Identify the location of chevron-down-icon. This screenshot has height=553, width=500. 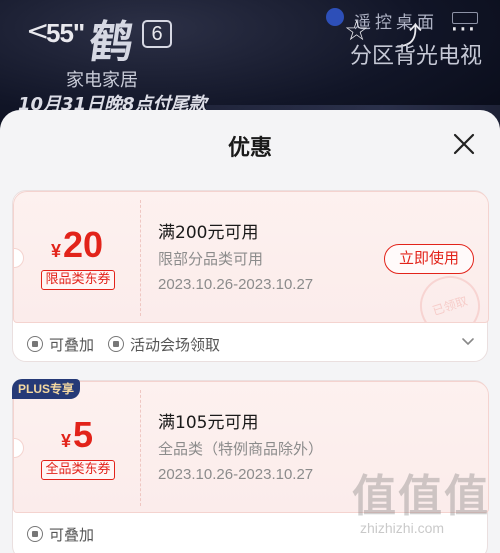
(468, 342).